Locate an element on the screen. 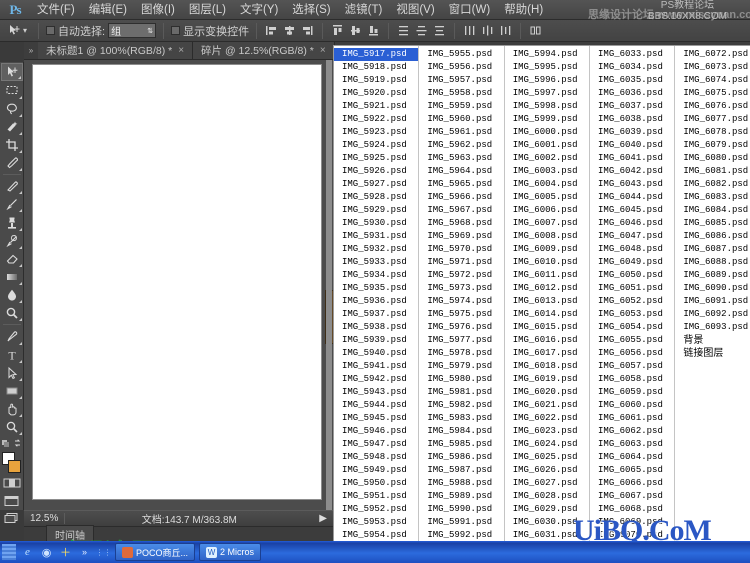  file-list-item: IMG_6038.psd is located at coordinates (632, 119).